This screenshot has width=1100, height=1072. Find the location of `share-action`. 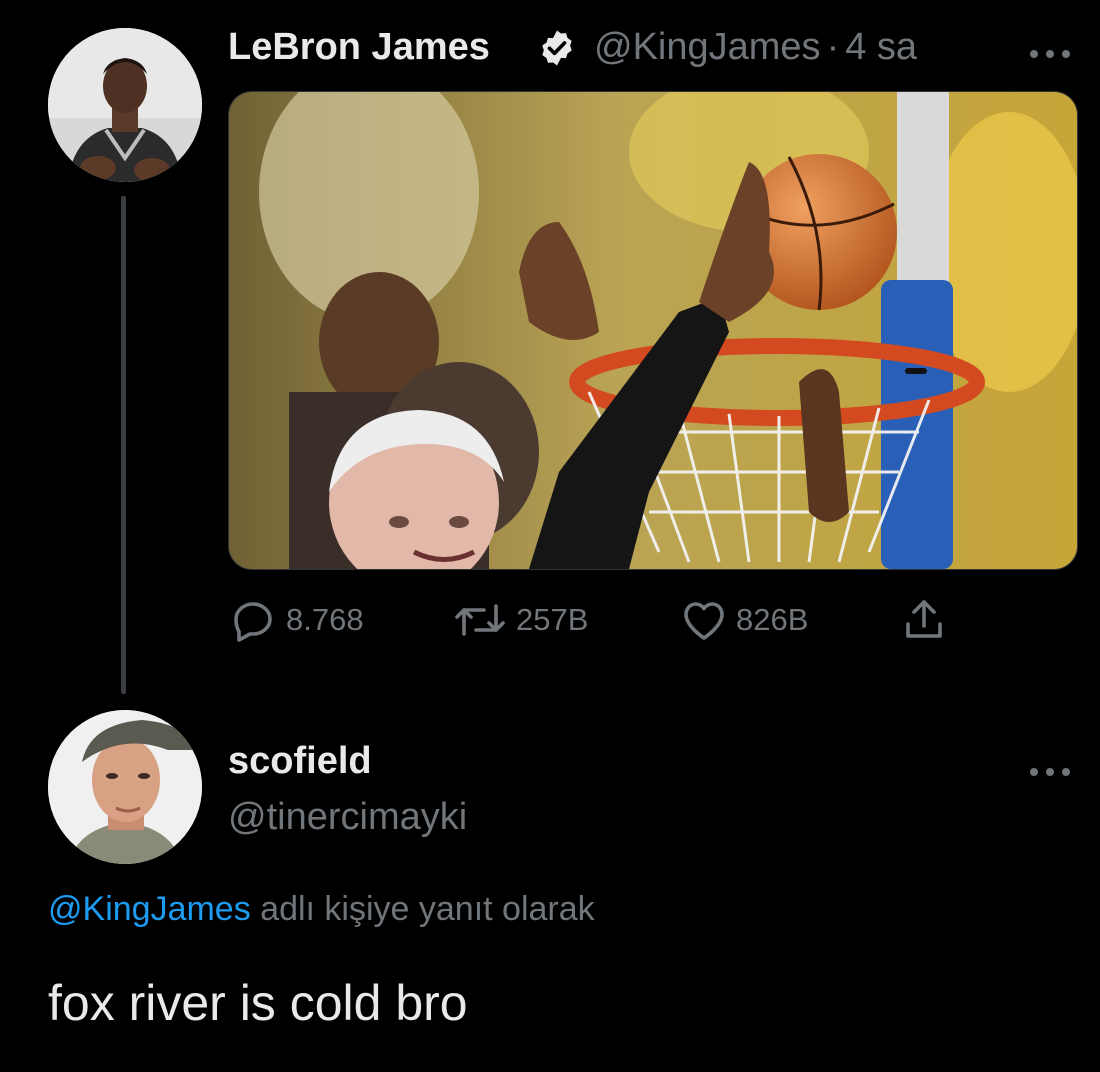

share-action is located at coordinates (924, 619).